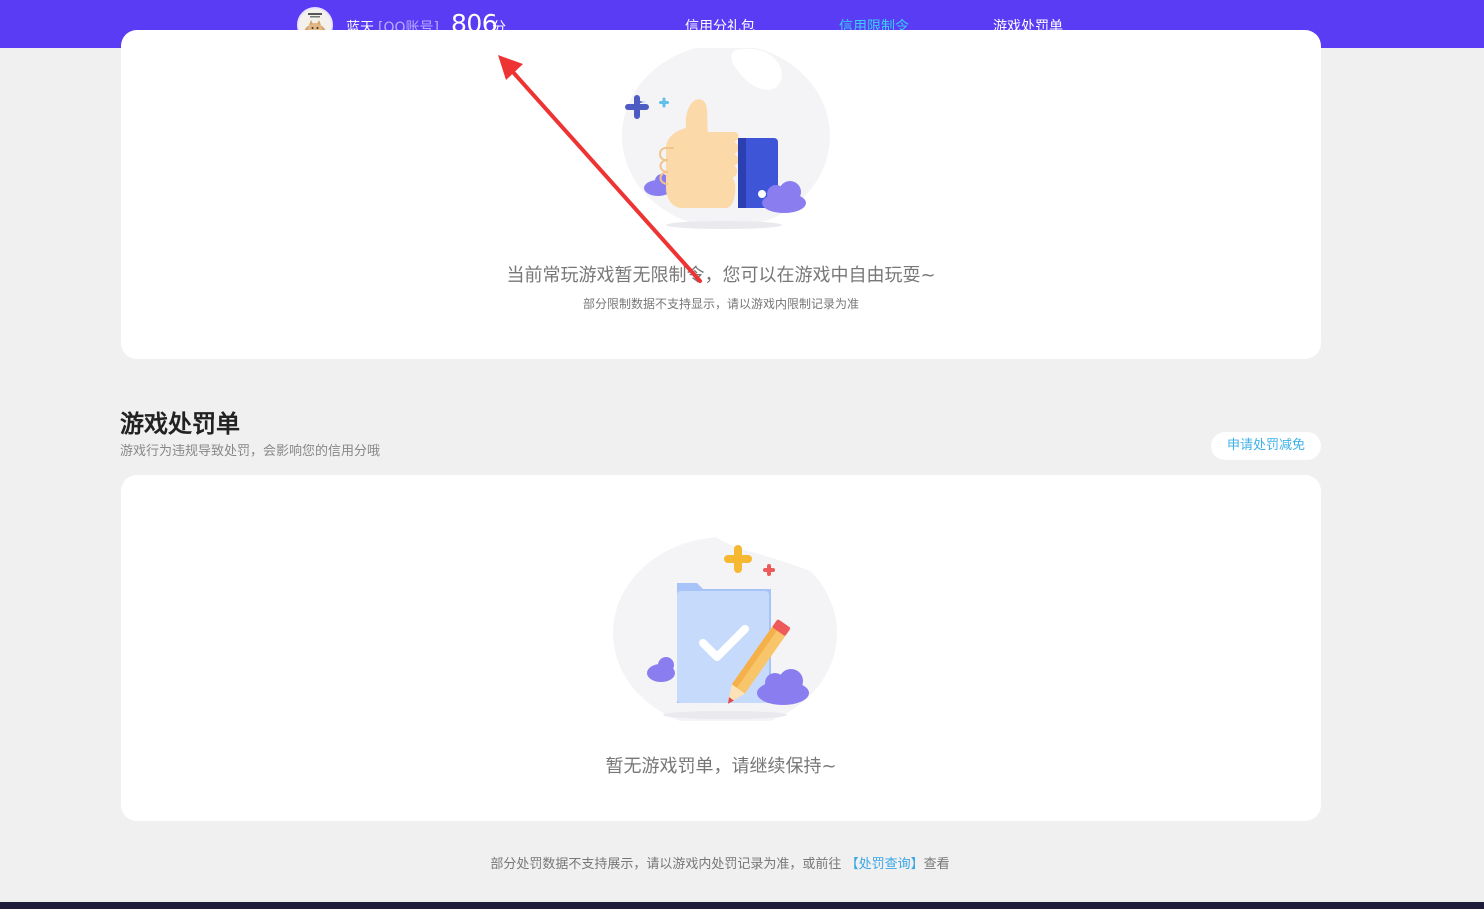 The width and height of the screenshot is (1484, 909). I want to click on penalty-query-link: 【处罚查询】, so click(885, 864).